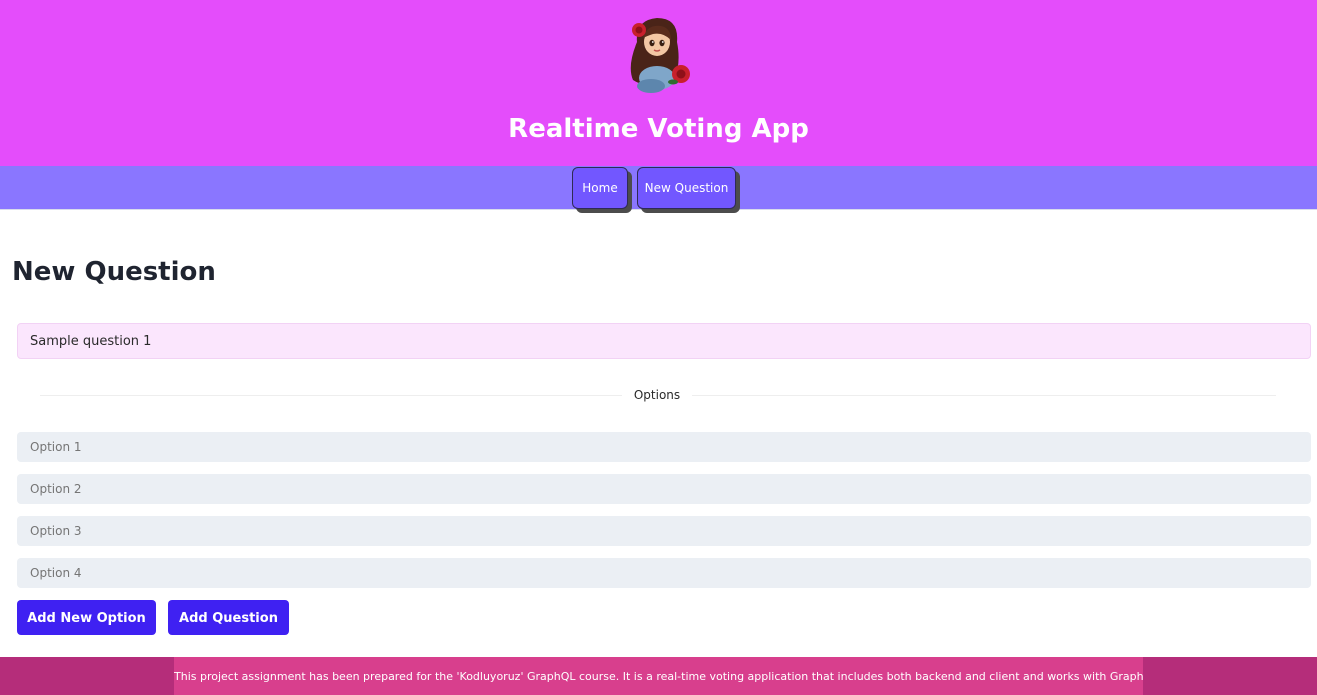 The width and height of the screenshot is (1317, 695). I want to click on add-new-option-button: Add New Option, so click(86, 617).